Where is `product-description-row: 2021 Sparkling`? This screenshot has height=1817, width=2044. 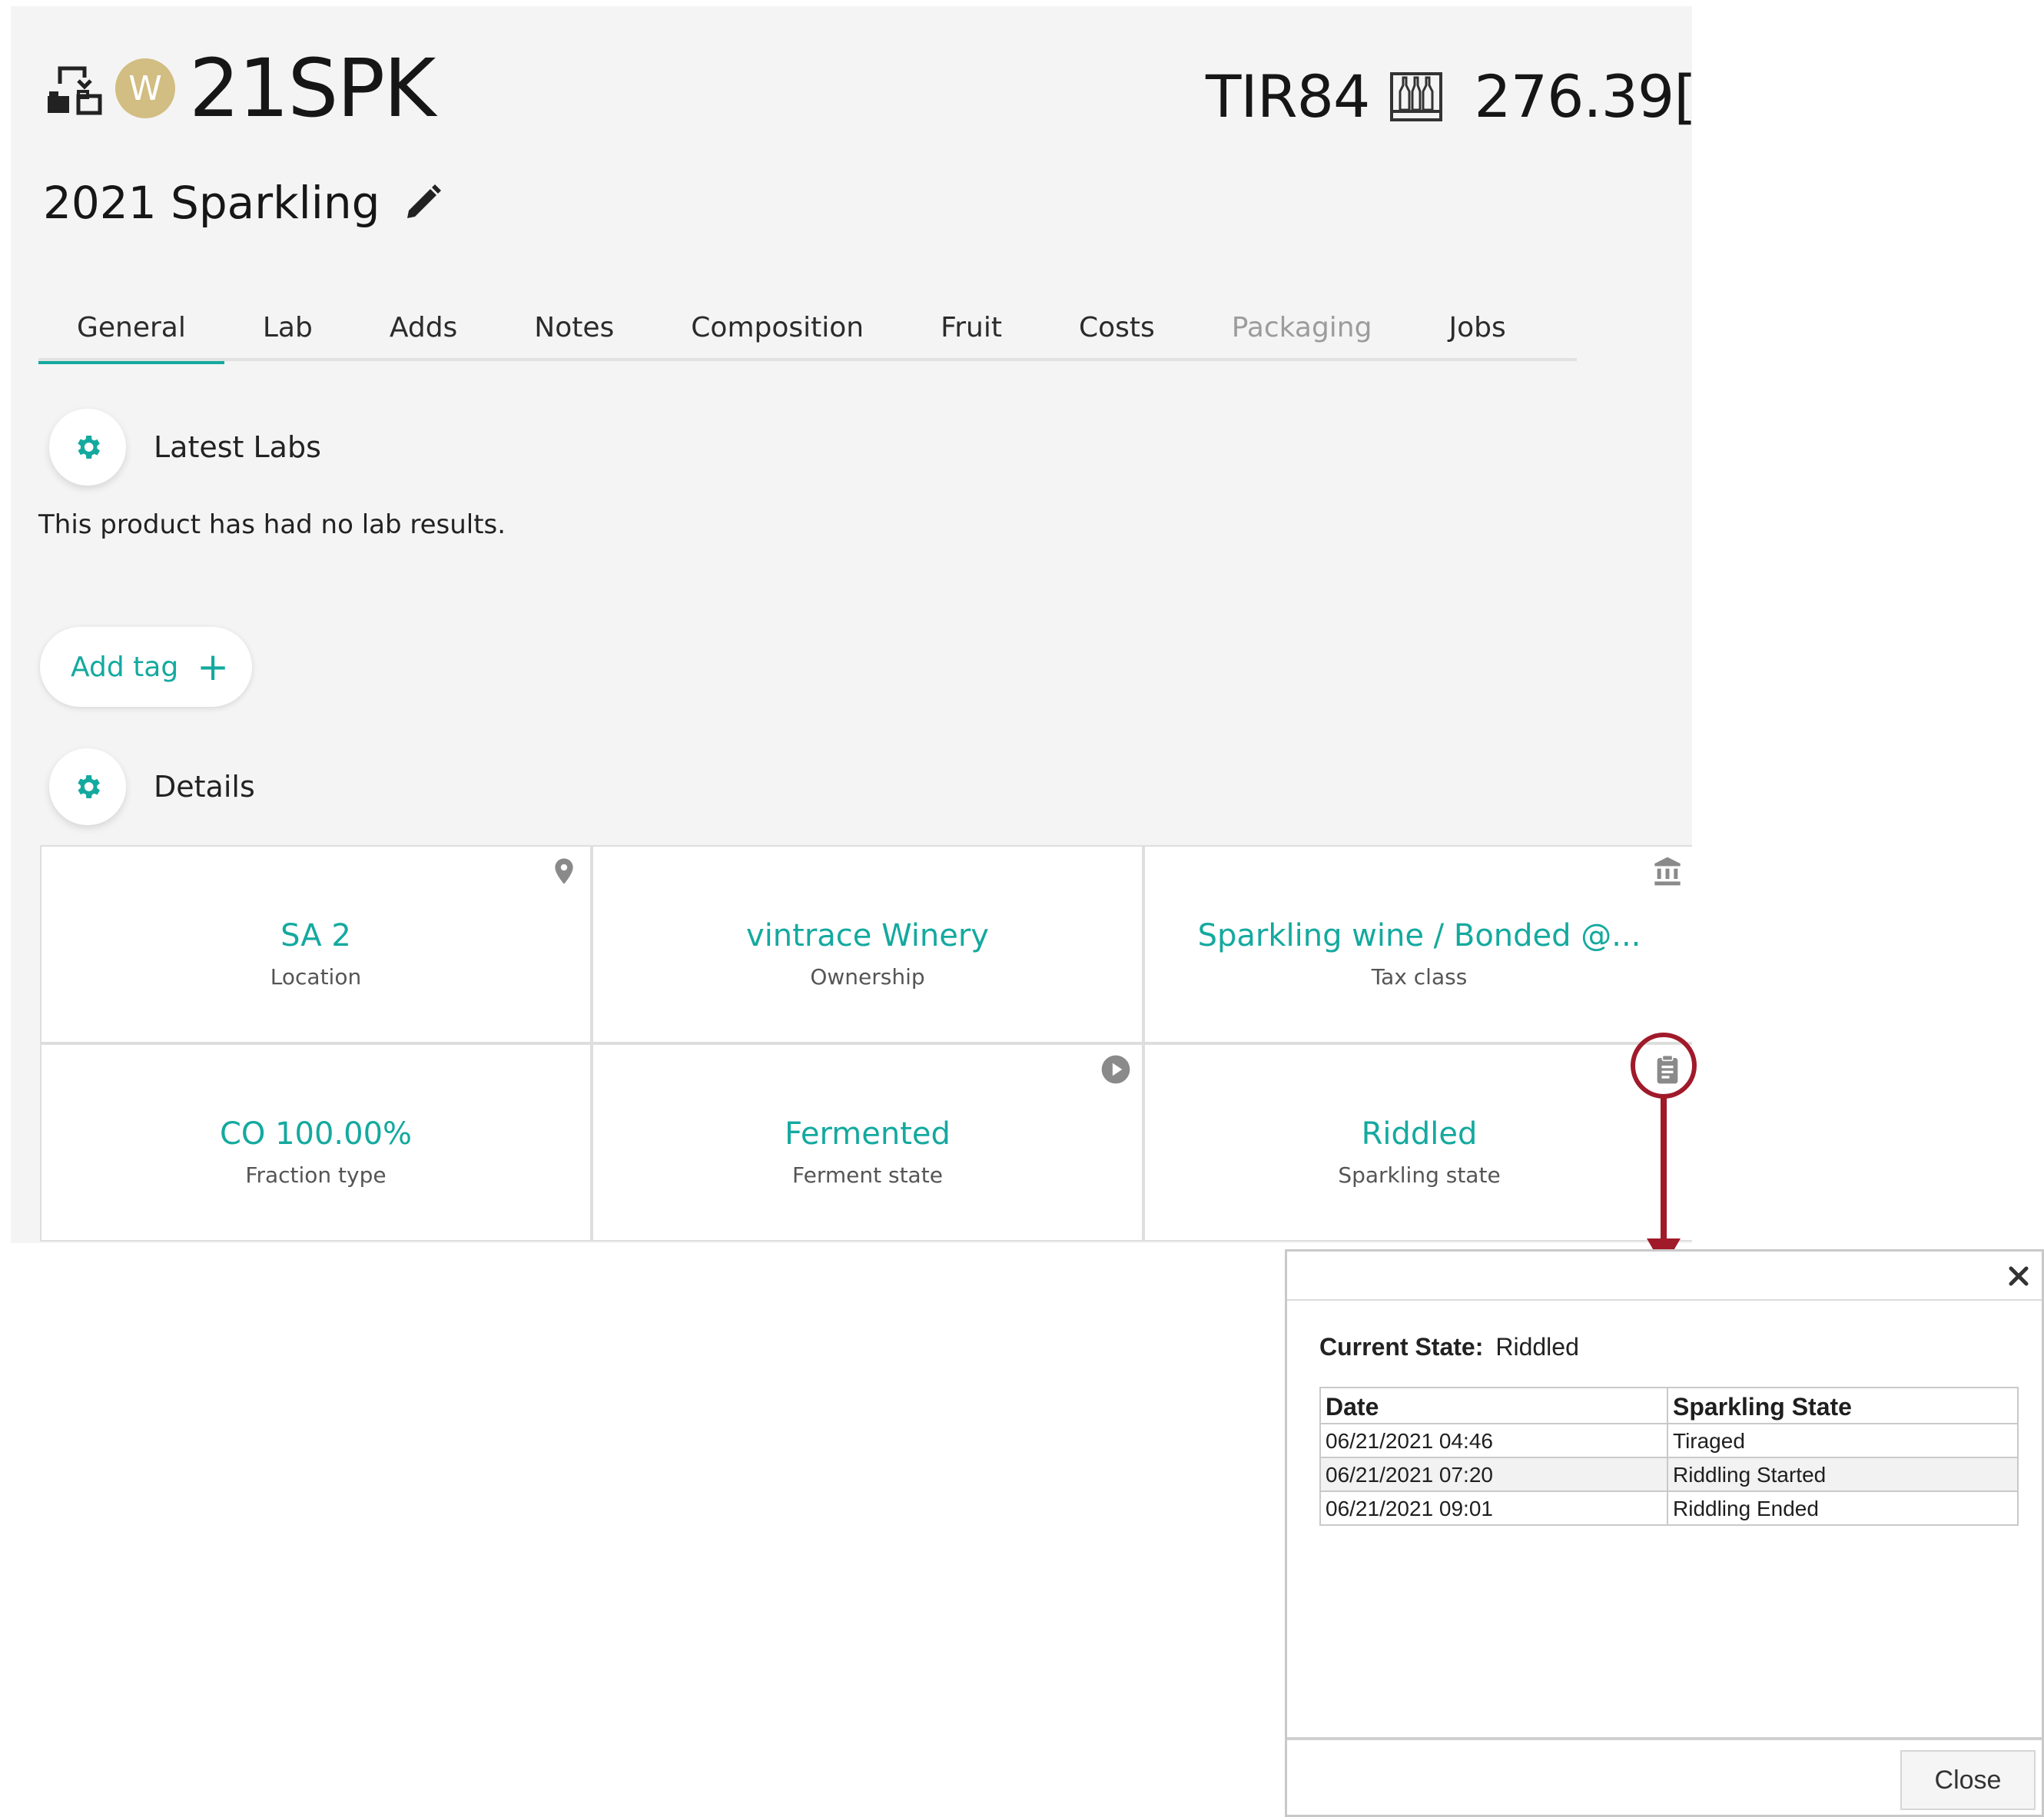
product-description-row: 2021 Sparkling is located at coordinates (243, 203).